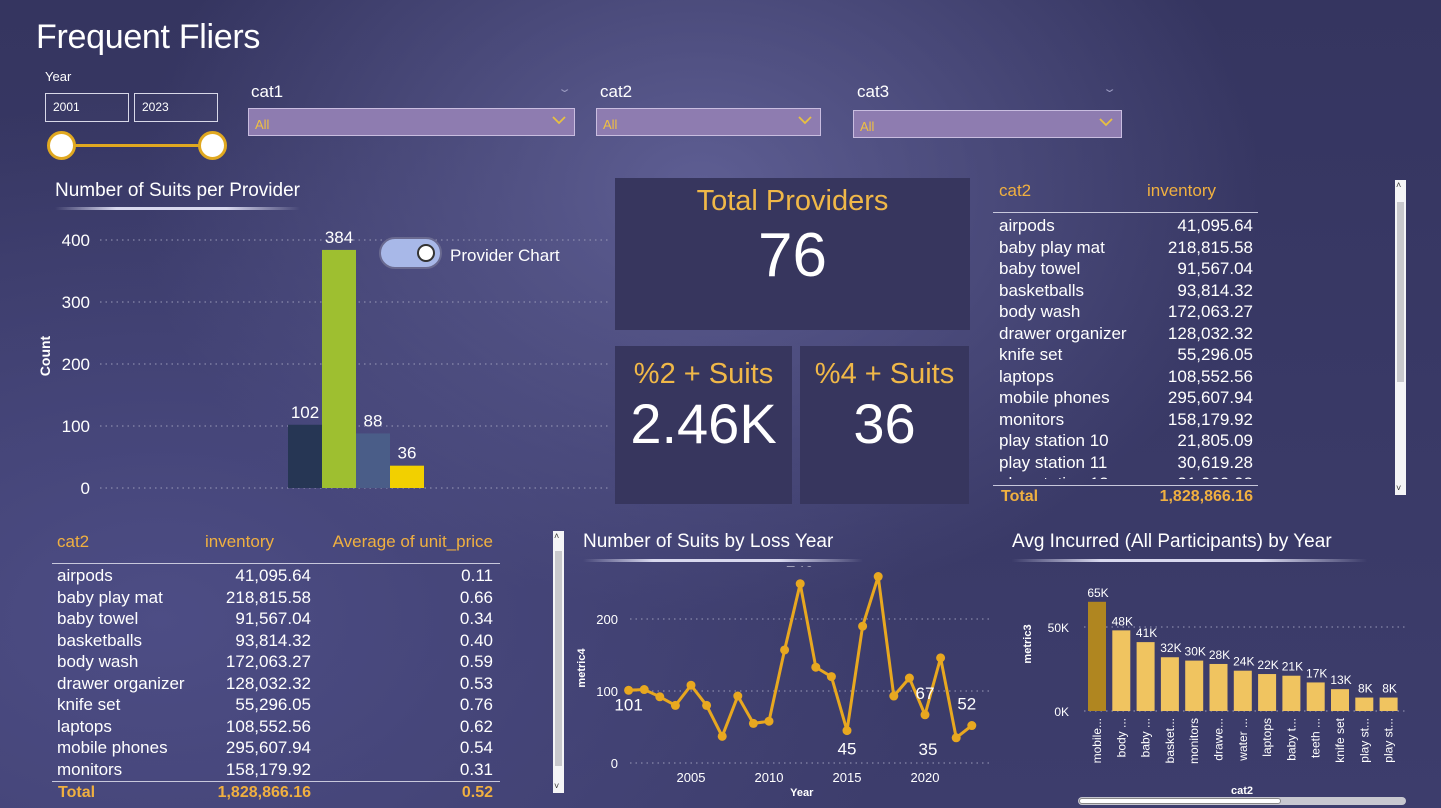 This screenshot has height=808, width=1441. Describe the element at coordinates (277, 748) in the screenshot. I see `table-row: mobile phones 295,607.94 0.54` at that location.